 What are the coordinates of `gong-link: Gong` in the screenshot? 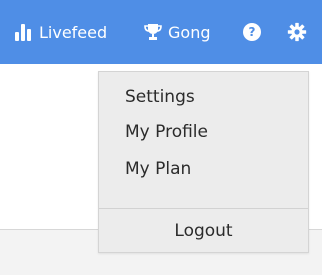 It's located at (177, 32).